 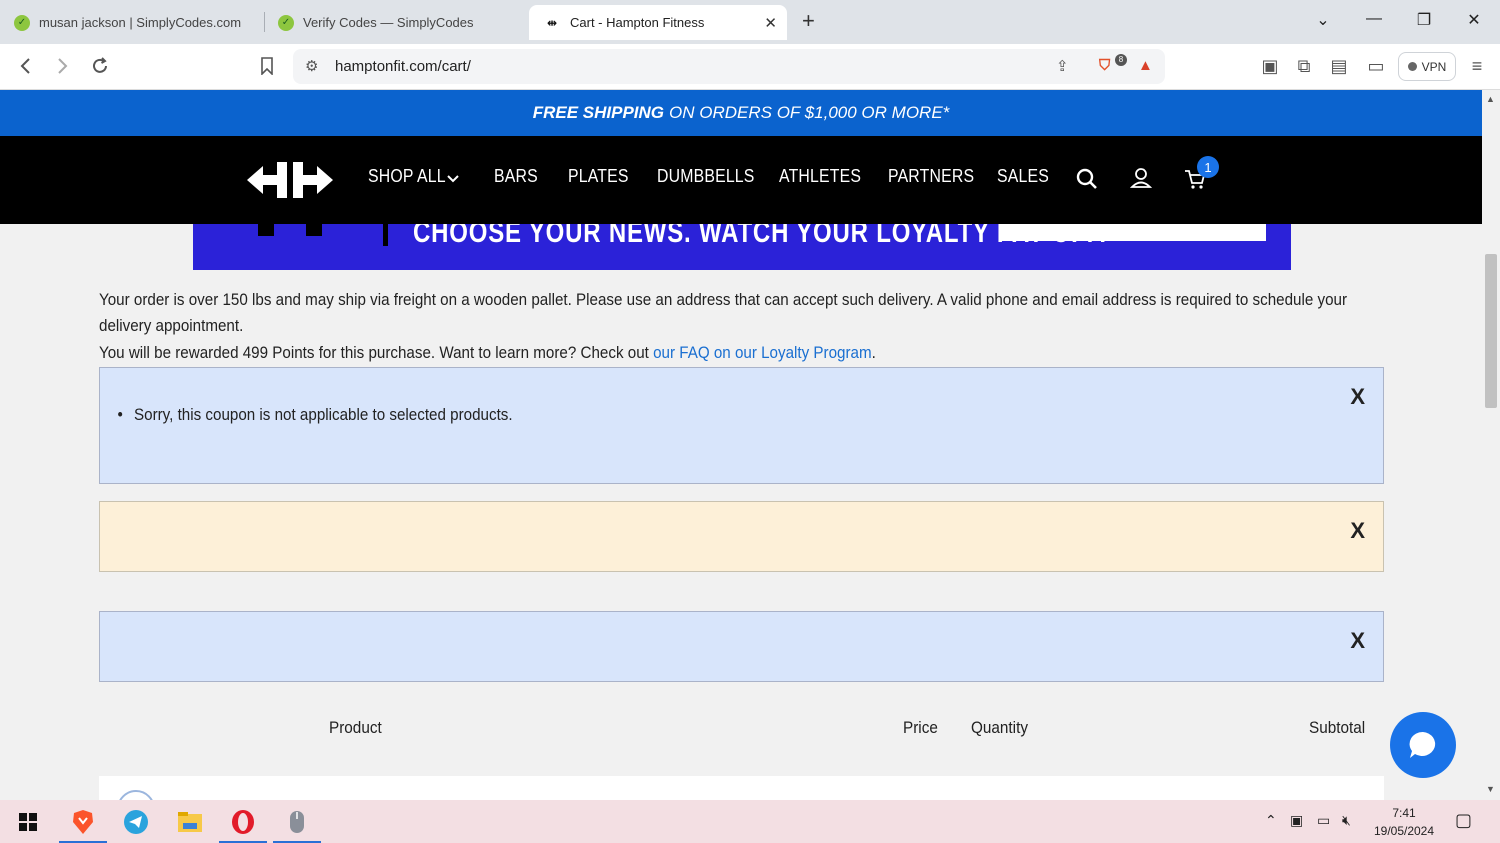 What do you see at coordinates (741, 646) in the screenshot?
I see `info-alert: X` at bounding box center [741, 646].